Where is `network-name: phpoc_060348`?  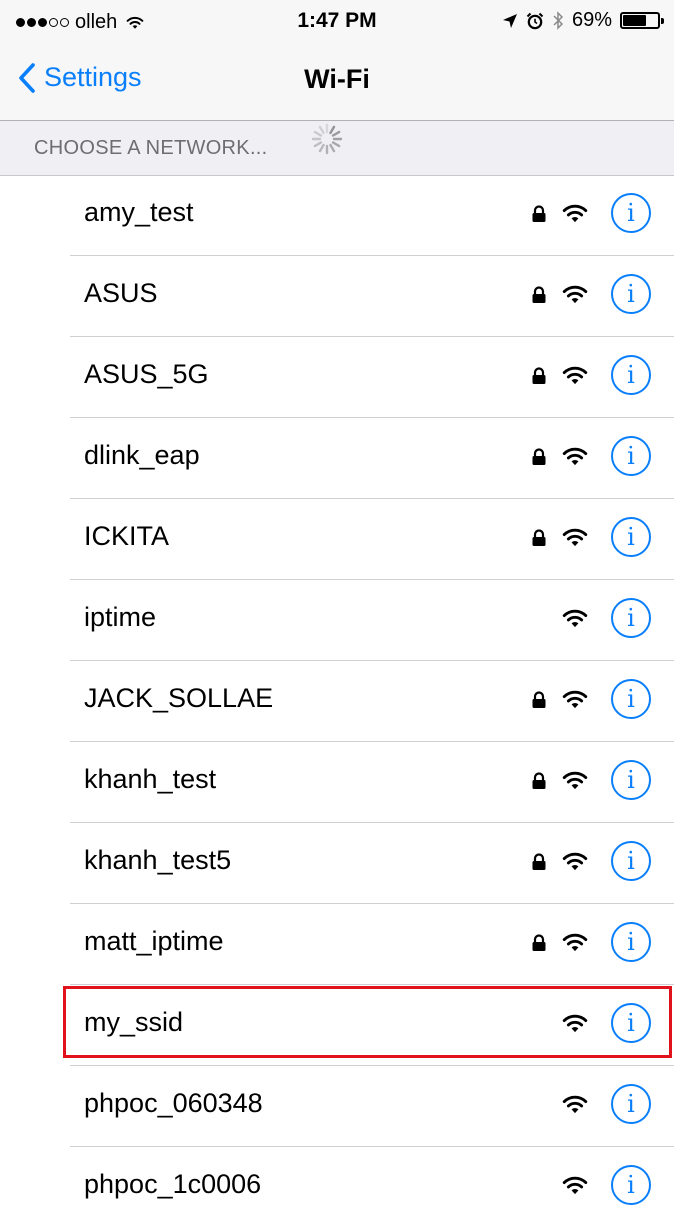 network-name: phpoc_060348 is located at coordinates (173, 1103).